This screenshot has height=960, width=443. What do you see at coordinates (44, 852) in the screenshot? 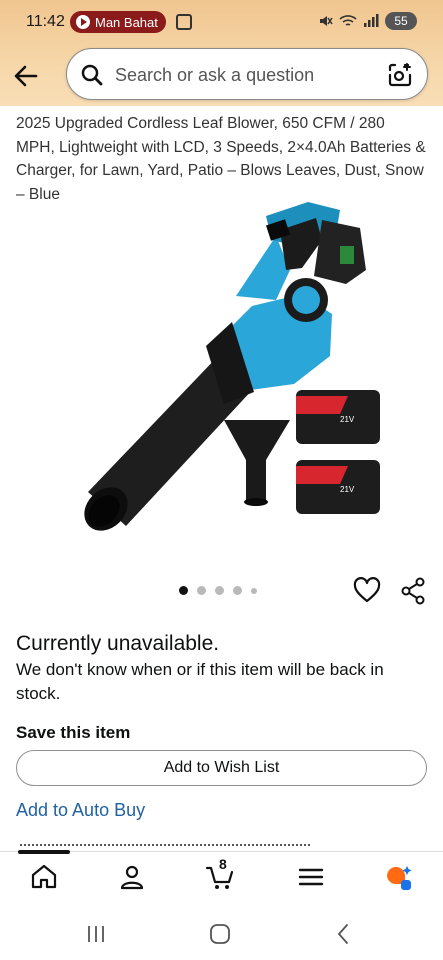
I see `active-tab-indicator` at bounding box center [44, 852].